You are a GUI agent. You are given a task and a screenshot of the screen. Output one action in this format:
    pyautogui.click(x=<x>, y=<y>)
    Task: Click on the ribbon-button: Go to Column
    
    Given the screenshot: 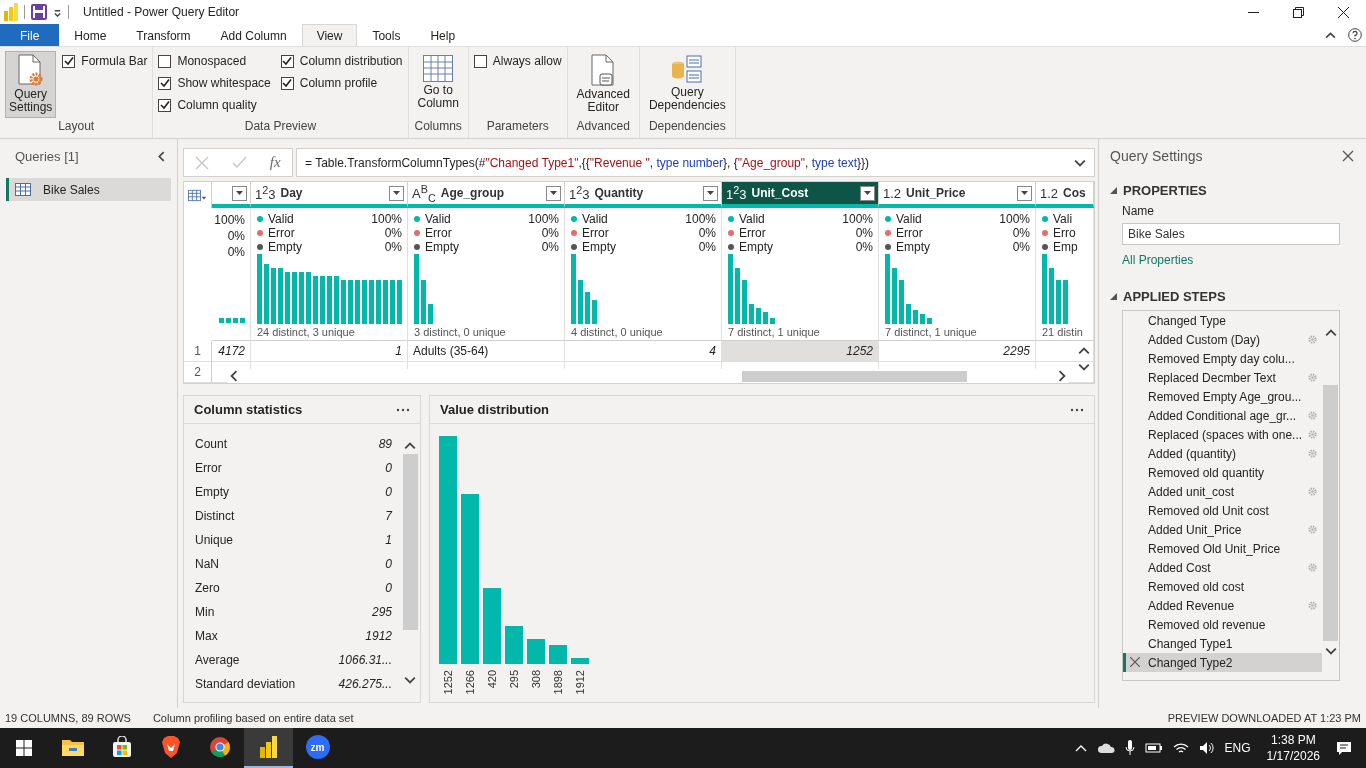 What is the action you would take?
    pyautogui.click(x=438, y=82)
    